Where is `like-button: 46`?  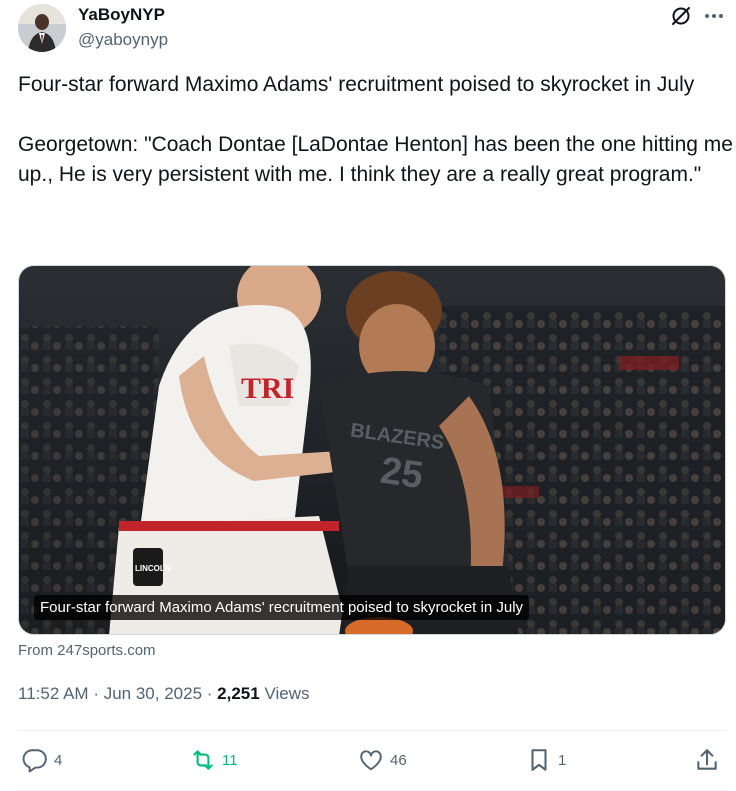 like-button: 46 is located at coordinates (382, 760).